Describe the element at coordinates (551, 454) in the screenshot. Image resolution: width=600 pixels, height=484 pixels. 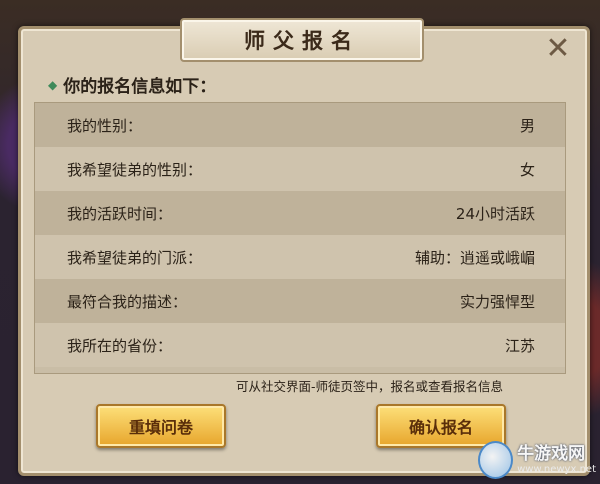
I see `watermark-name: 牛游戏网` at that location.